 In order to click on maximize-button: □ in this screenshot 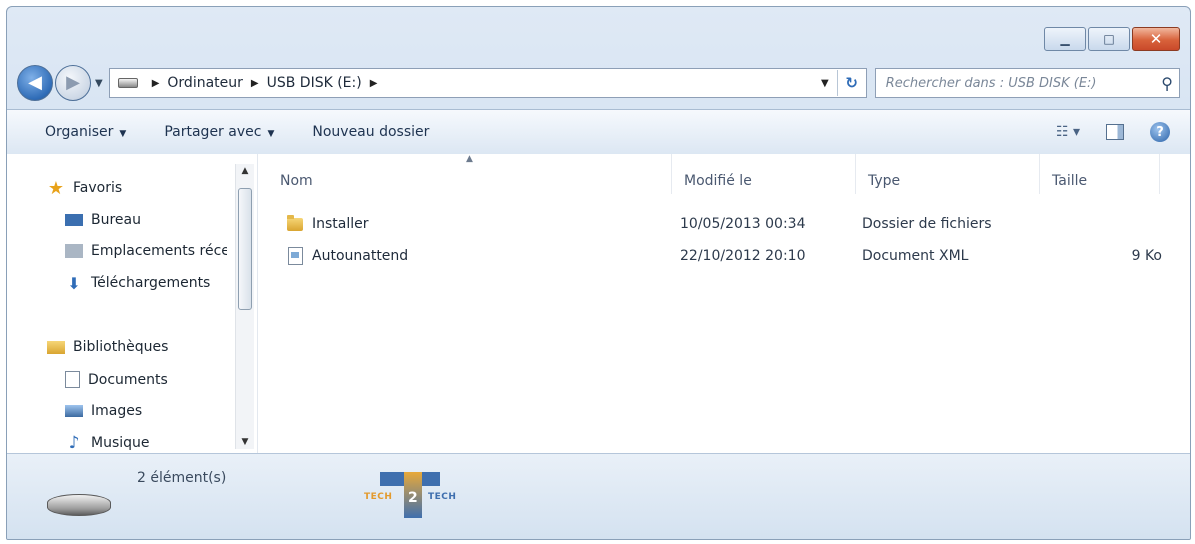, I will do `click(1109, 39)`.